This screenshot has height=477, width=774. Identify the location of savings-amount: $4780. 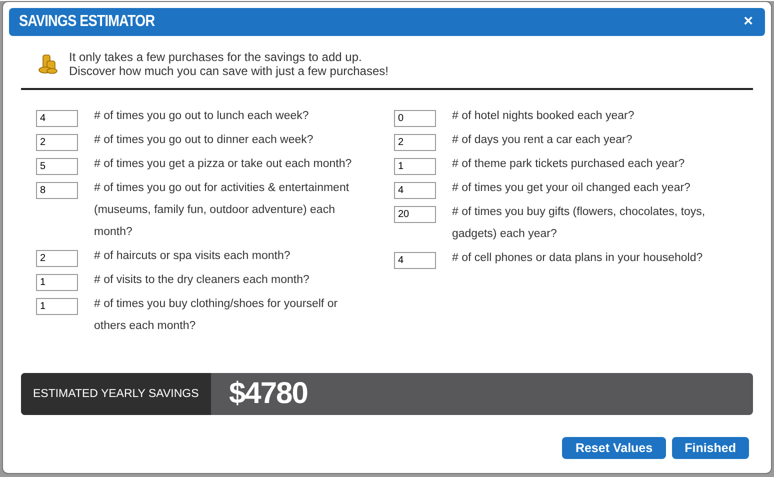
(268, 394).